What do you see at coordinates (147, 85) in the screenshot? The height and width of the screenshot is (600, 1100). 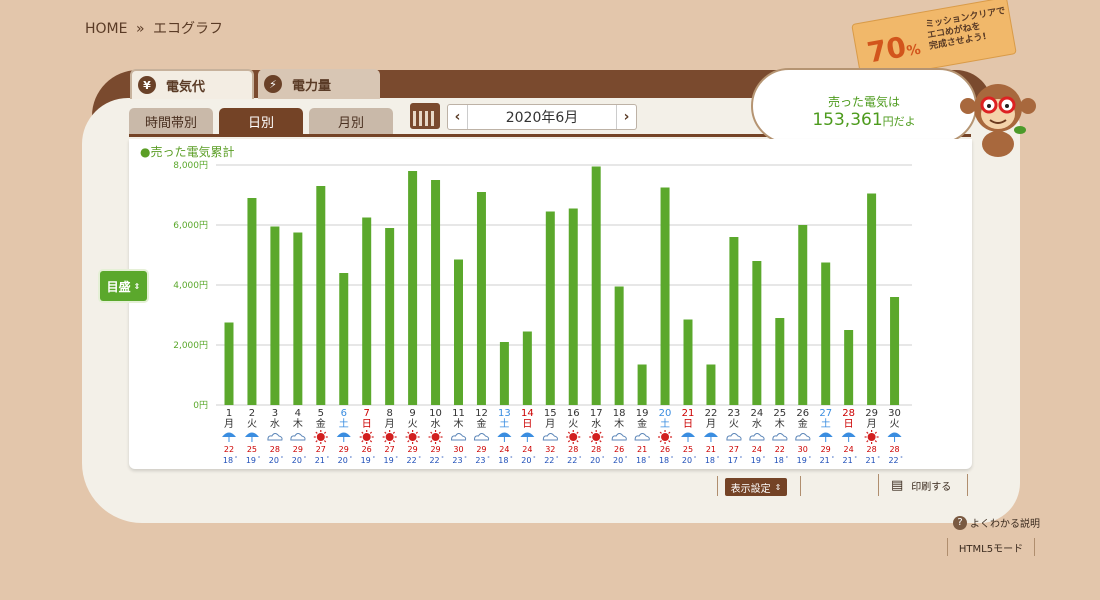 I see `yen-icon: ¥` at bounding box center [147, 85].